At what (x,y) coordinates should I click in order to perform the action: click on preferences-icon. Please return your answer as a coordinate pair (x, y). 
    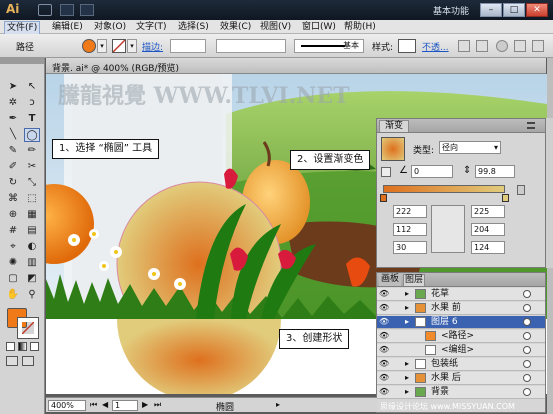
    Looking at the image, I should click on (482, 46).